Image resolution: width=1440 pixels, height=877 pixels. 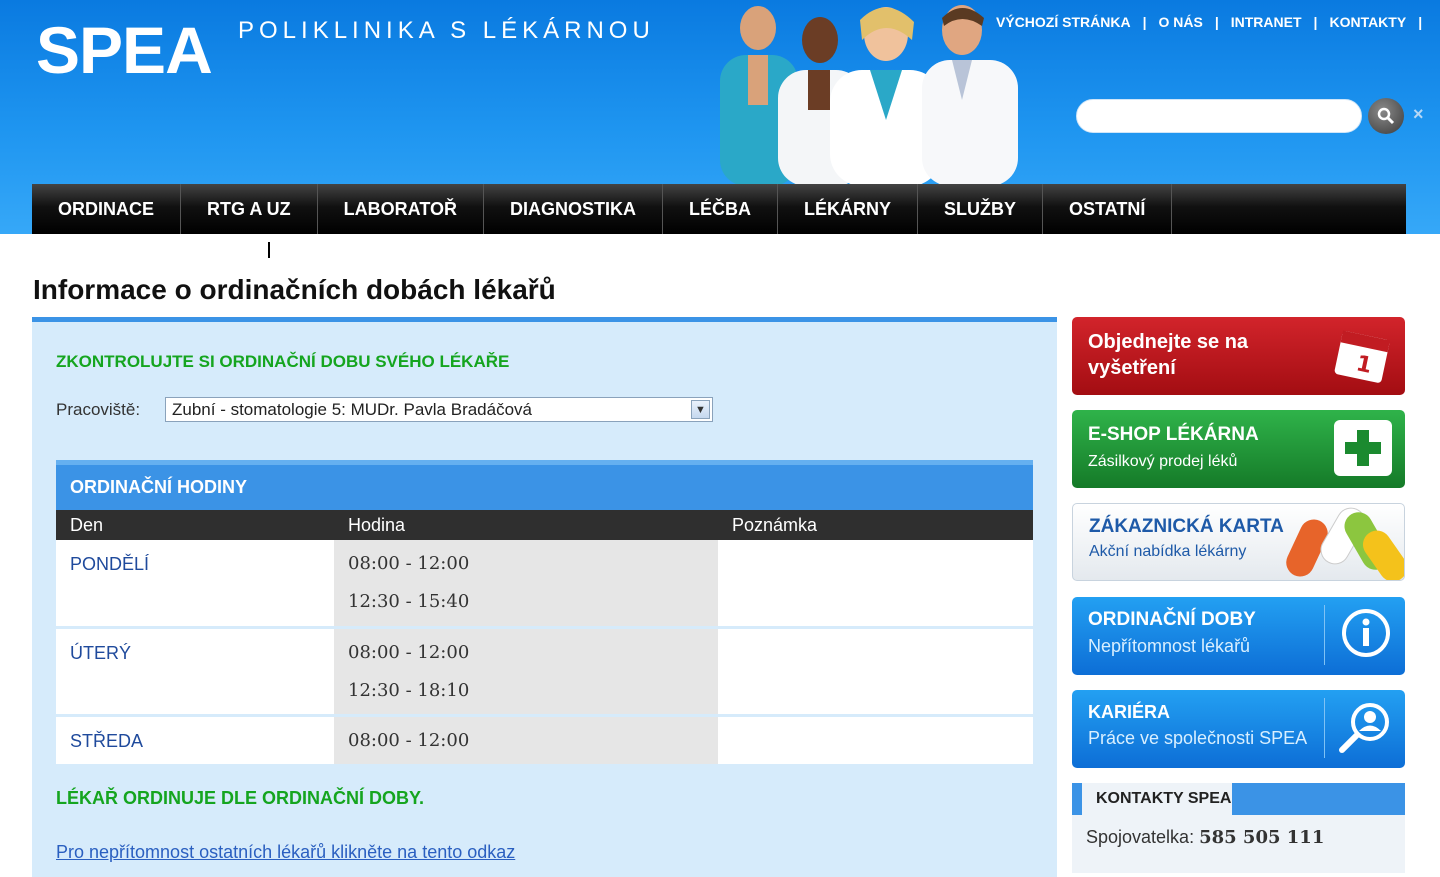 I want to click on contacts-box: KONTAKTY SPEA Spojovatelka: 585 505 111, so click(x=1238, y=828).